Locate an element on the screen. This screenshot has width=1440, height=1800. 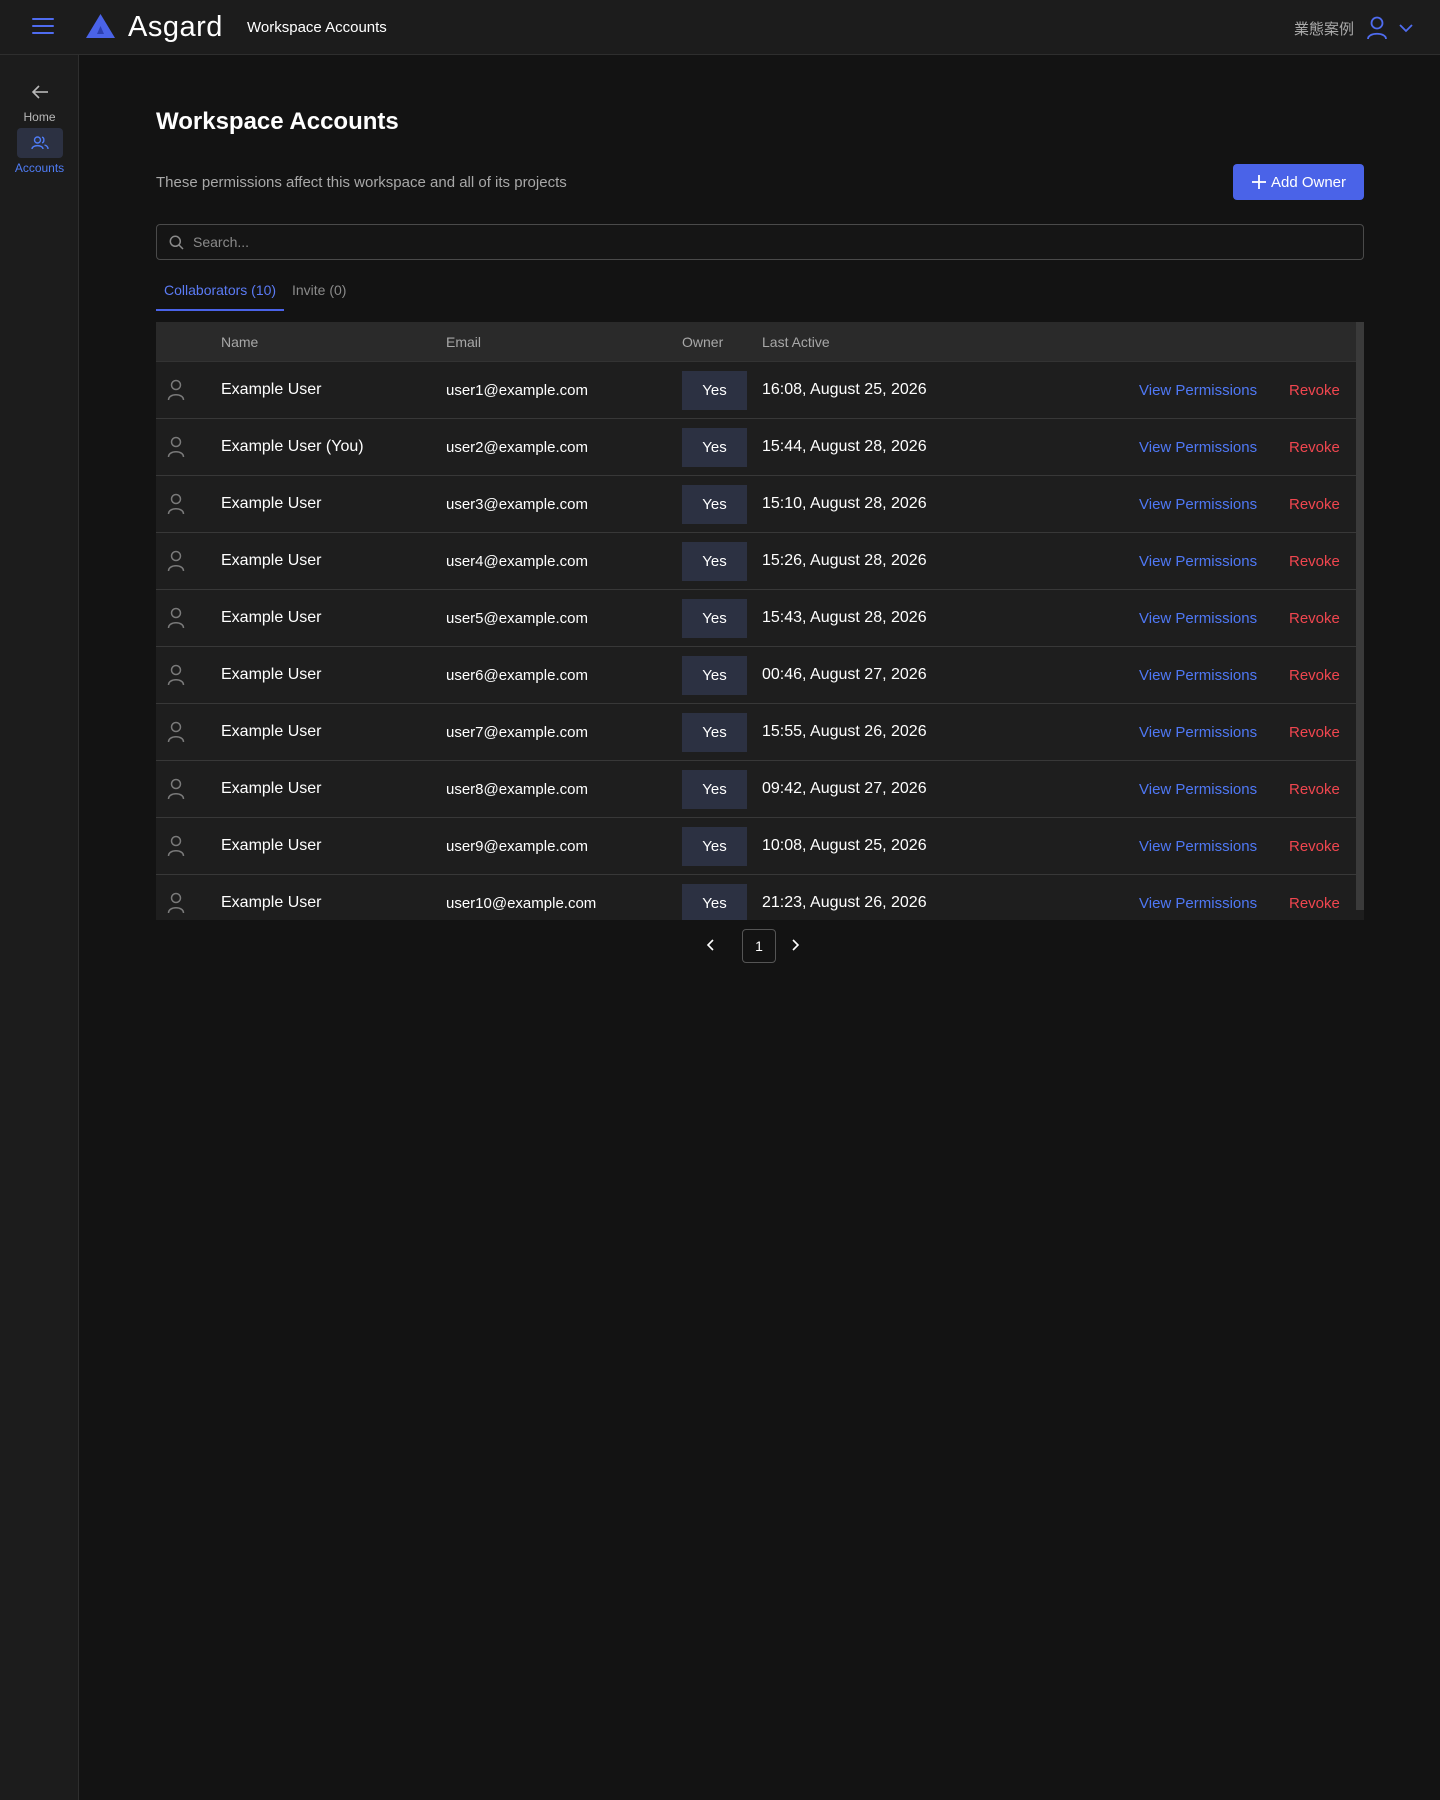
column-header-name: Name is located at coordinates (240, 342).